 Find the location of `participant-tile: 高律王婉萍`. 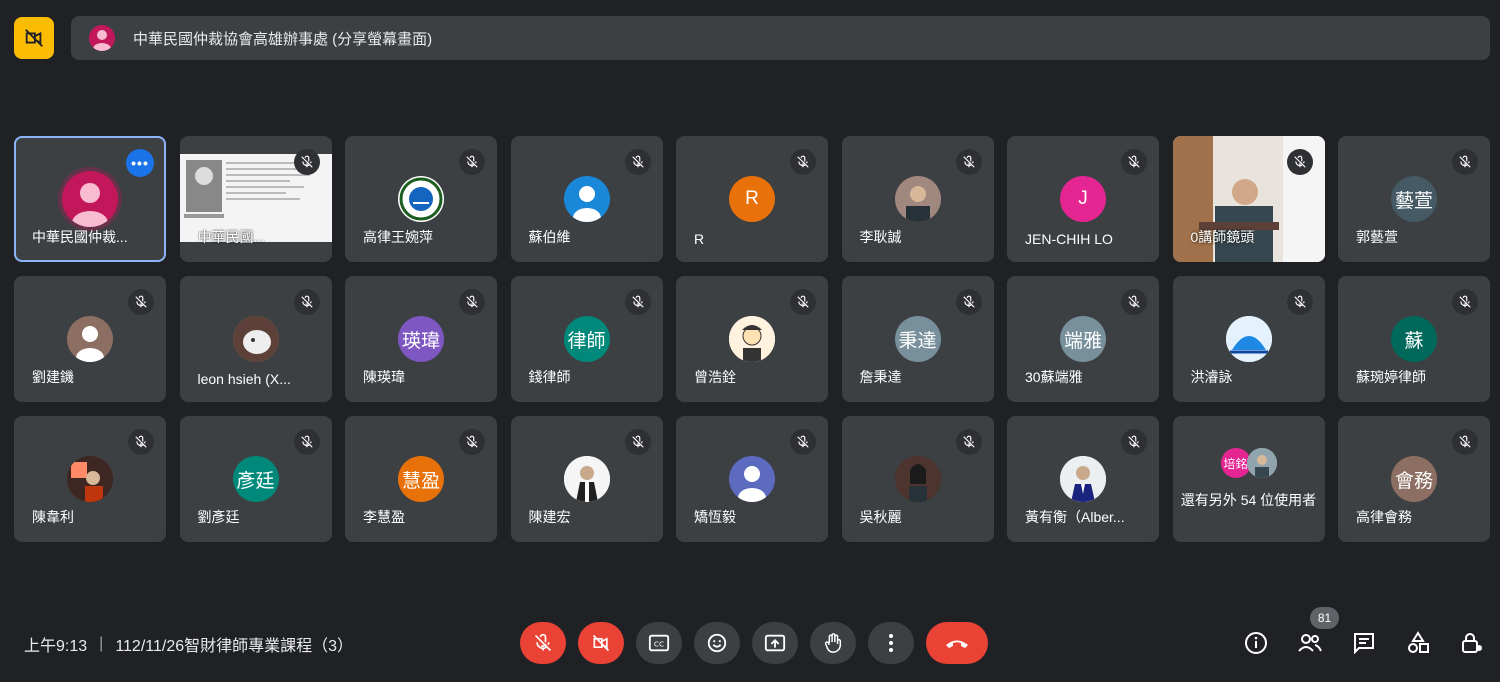

participant-tile: 高律王婉萍 is located at coordinates (421, 199).